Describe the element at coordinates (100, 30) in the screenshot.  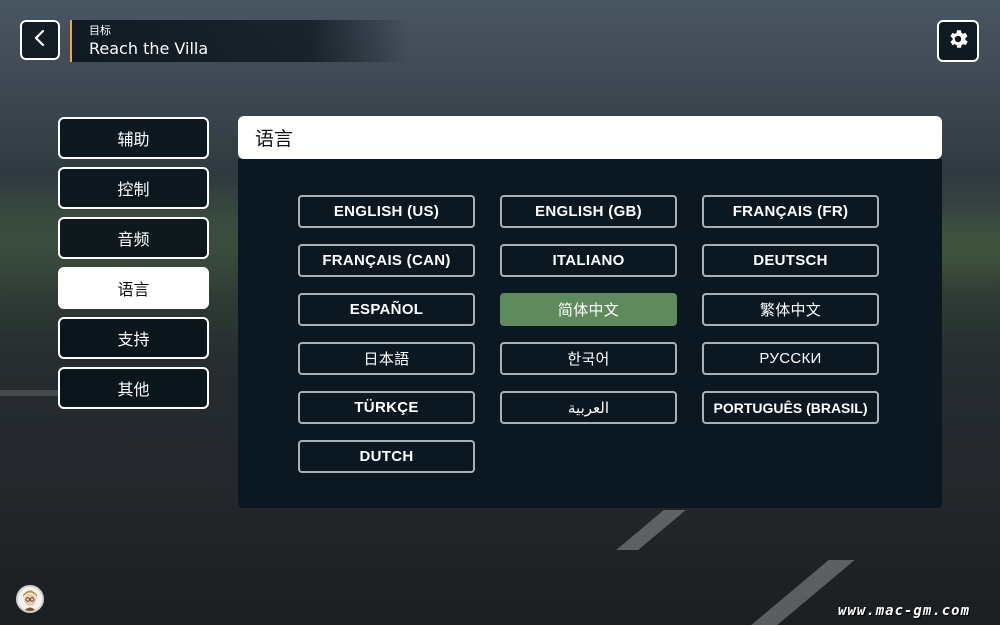
I see `objective-label: 目标` at that location.